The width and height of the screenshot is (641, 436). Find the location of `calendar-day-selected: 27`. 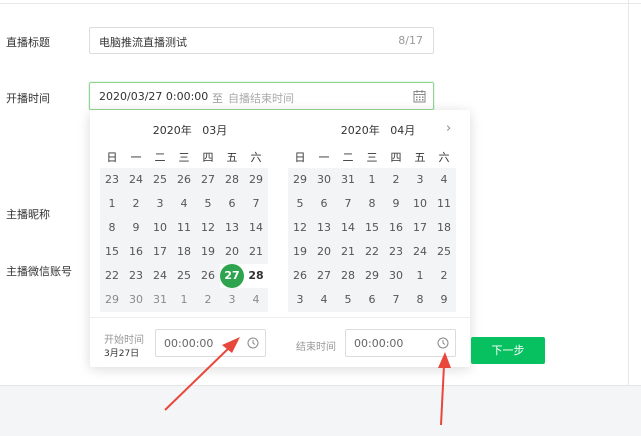

calendar-day-selected: 27 is located at coordinates (232, 276).